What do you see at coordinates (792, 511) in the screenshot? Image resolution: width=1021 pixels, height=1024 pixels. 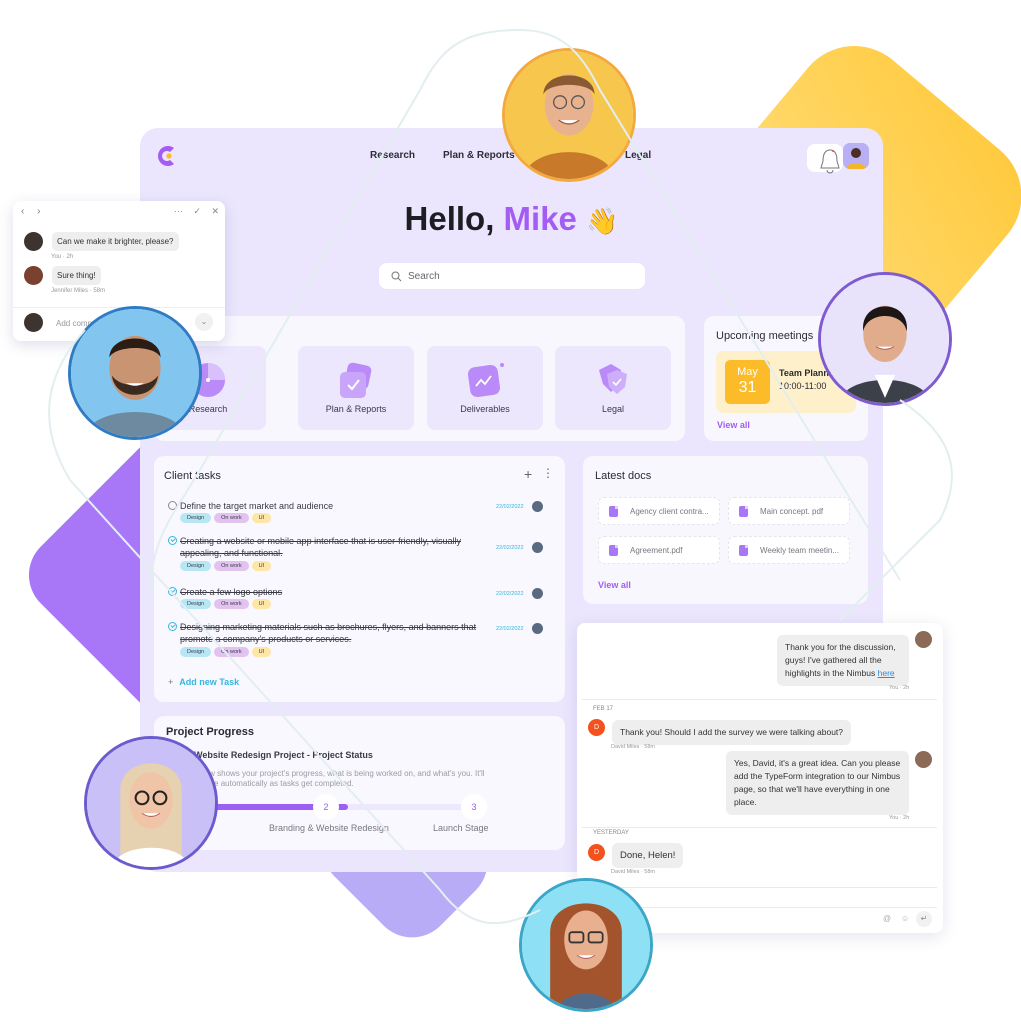 I see `doc-name: Main concept. pdf` at bounding box center [792, 511].